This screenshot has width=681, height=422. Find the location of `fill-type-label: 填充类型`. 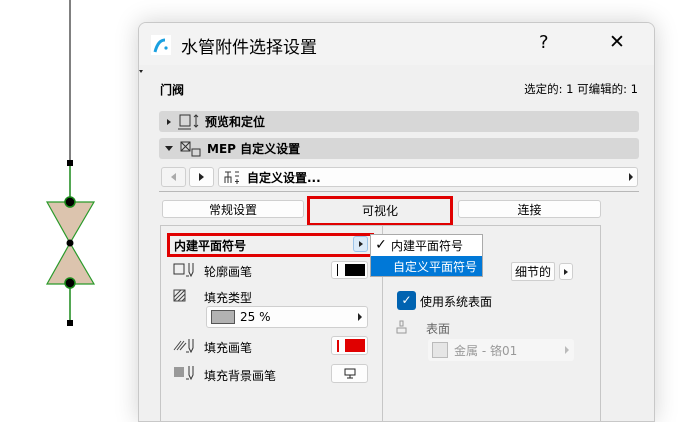

fill-type-label: 填充类型 is located at coordinates (228, 298).